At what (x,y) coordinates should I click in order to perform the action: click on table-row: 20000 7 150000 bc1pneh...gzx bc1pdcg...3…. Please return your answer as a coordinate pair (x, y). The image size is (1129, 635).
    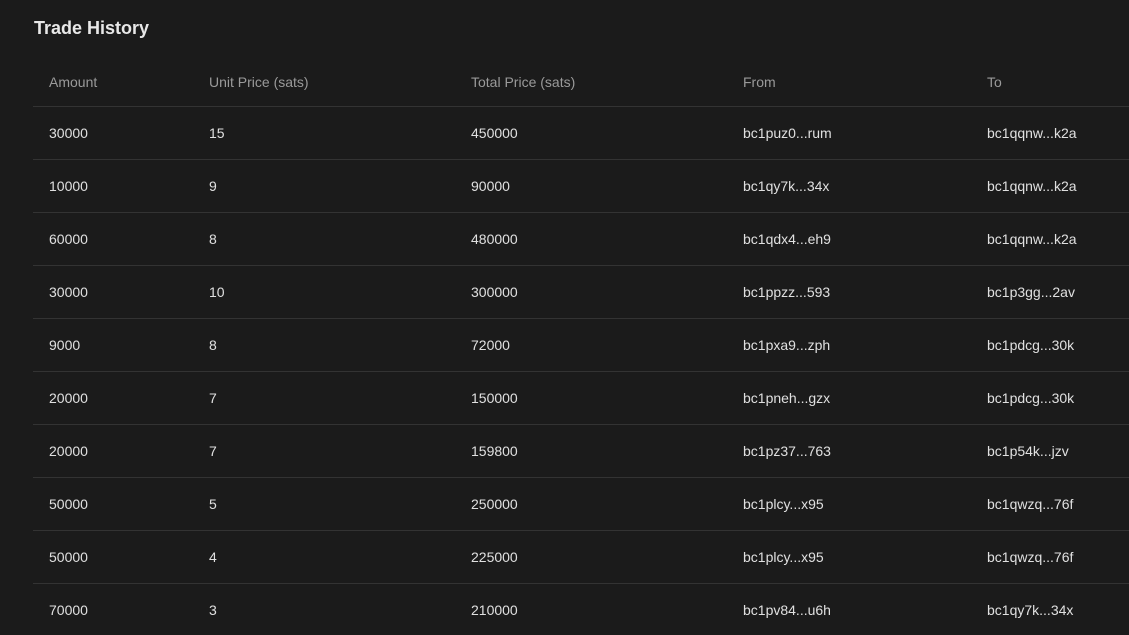
    Looking at the image, I should click on (581, 398).